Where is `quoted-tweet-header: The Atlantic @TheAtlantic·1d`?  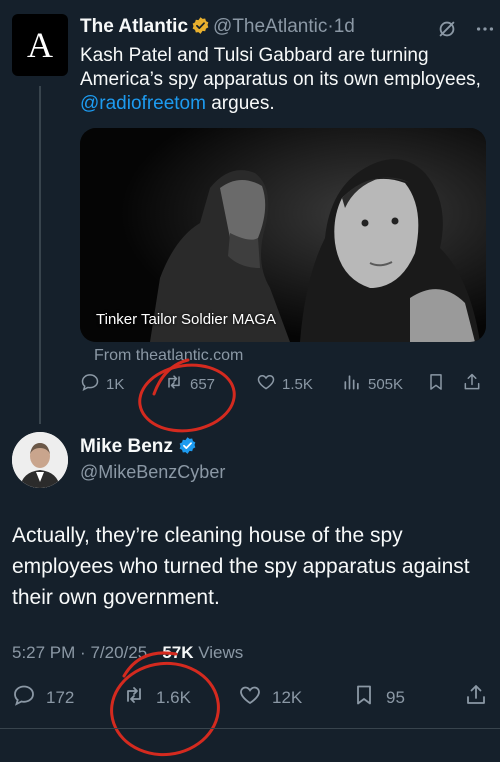 quoted-tweet-header: The Atlantic @TheAtlantic·1d is located at coordinates (217, 28).